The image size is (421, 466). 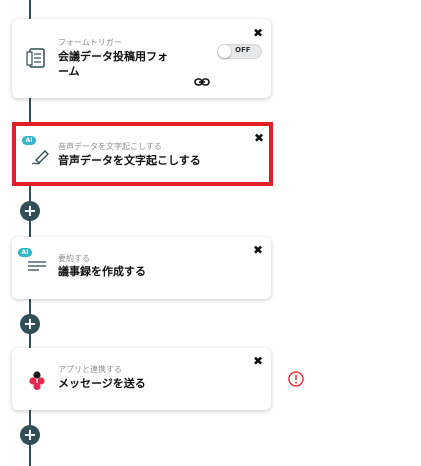 What do you see at coordinates (243, 50) in the screenshot?
I see `toggle-label: OFF` at bounding box center [243, 50].